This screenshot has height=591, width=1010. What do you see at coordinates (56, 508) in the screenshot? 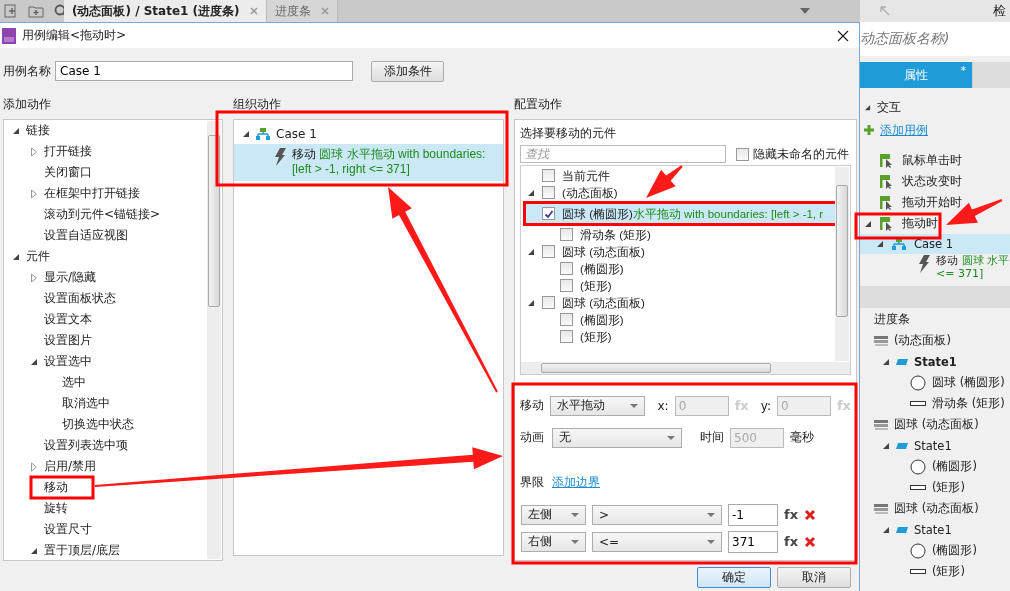
I see `action-tree-item: 旋转` at bounding box center [56, 508].